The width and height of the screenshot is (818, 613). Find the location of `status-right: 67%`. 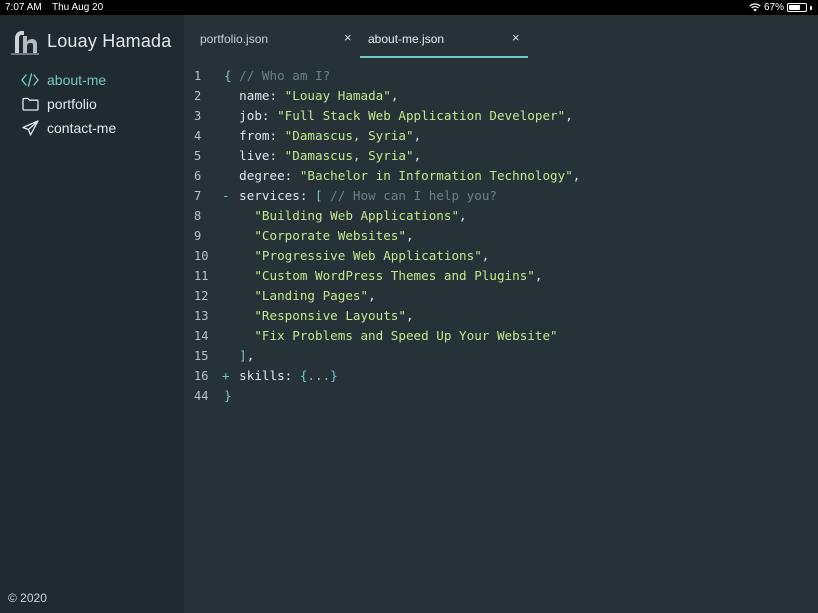

status-right: 67% is located at coordinates (780, 7).